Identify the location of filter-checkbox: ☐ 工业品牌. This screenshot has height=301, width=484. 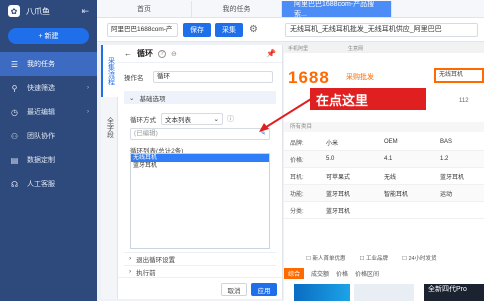
(373, 258).